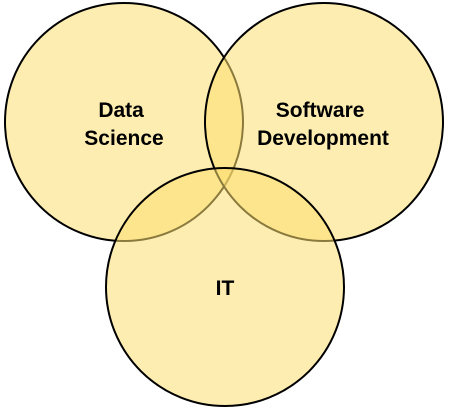 The image size is (451, 416). I want to click on label-data-science-line-1: Data, so click(121, 110).